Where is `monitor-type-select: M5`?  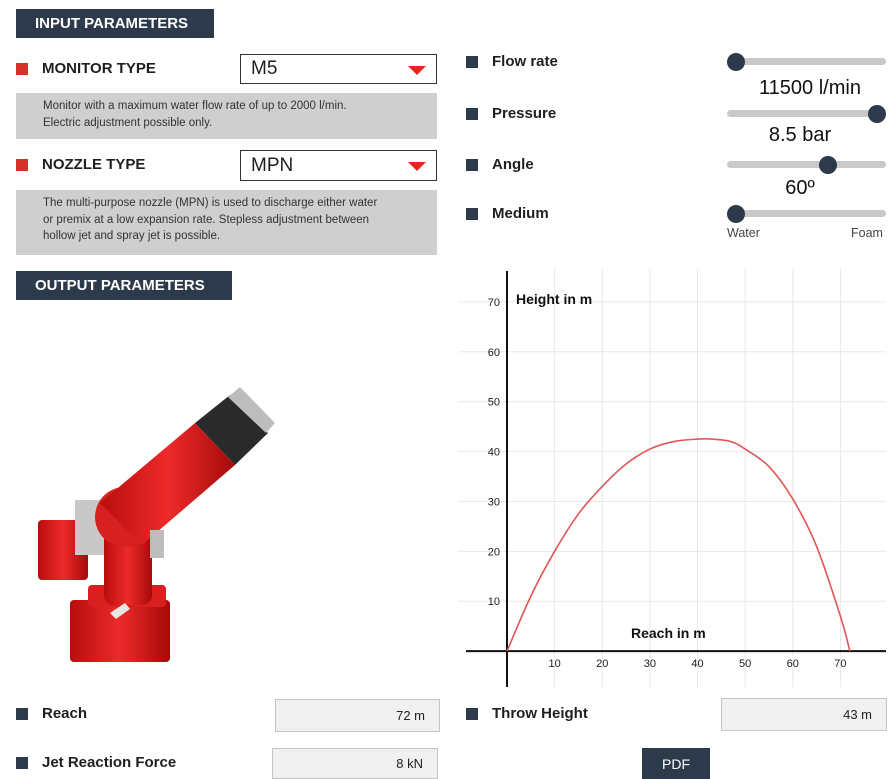 monitor-type-select: M5 is located at coordinates (338, 69).